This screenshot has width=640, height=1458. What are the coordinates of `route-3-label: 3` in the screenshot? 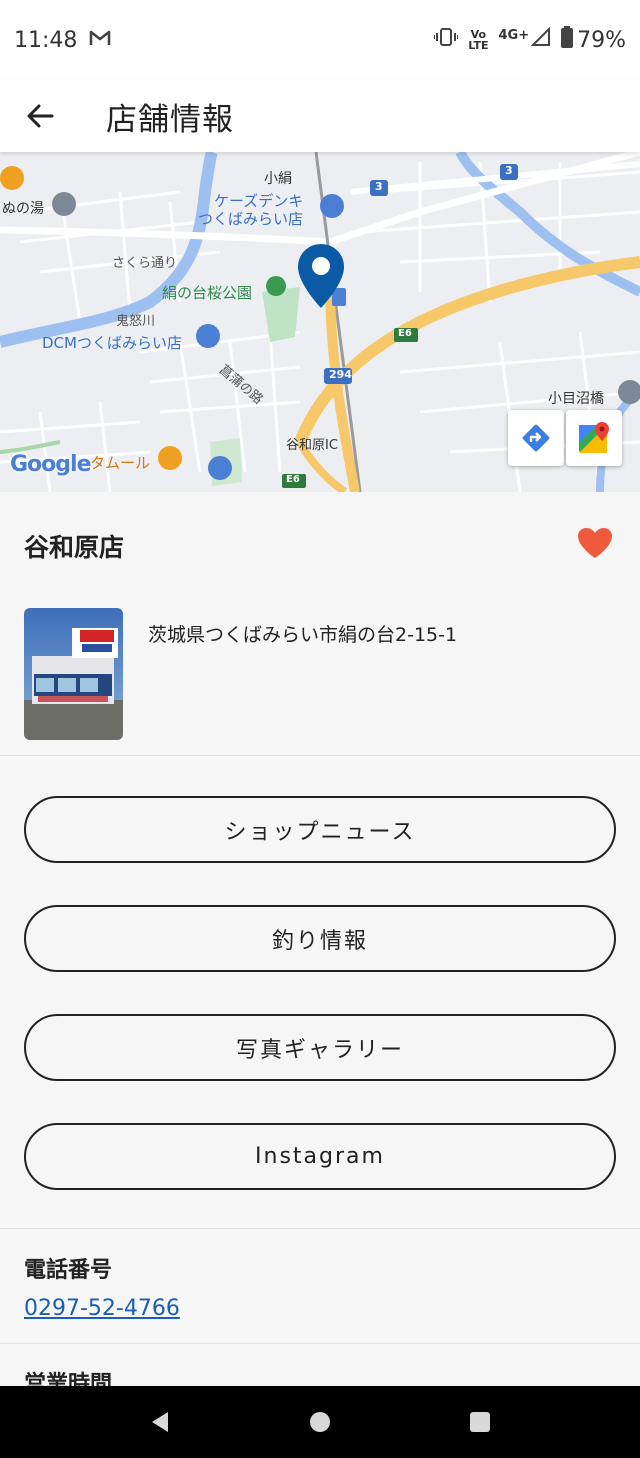 It's located at (379, 186).